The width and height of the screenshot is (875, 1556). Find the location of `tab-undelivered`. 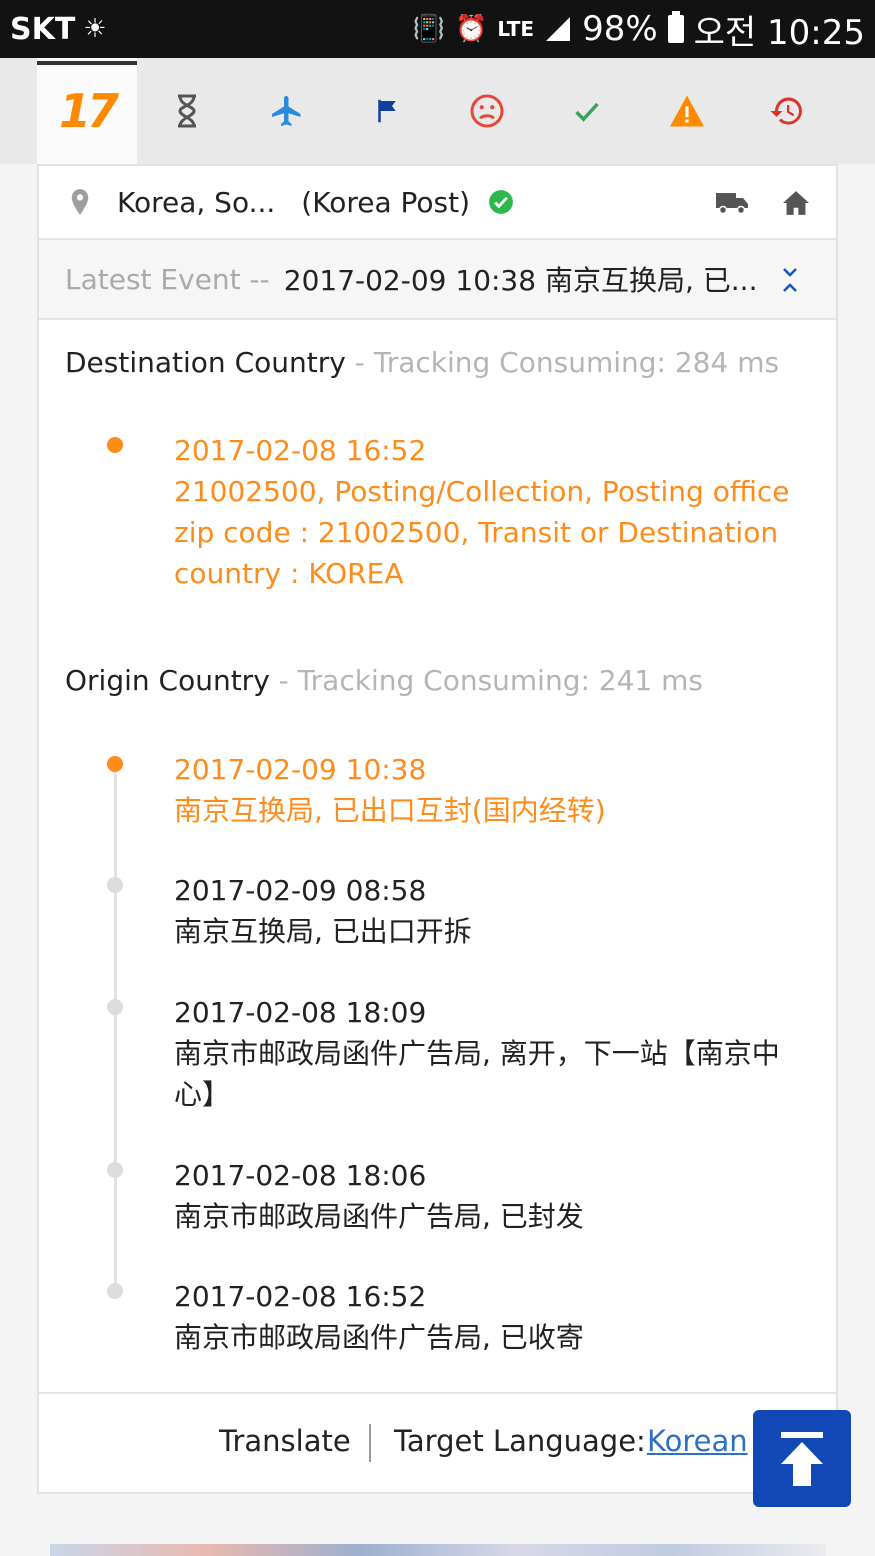

tab-undelivered is located at coordinates (487, 111).